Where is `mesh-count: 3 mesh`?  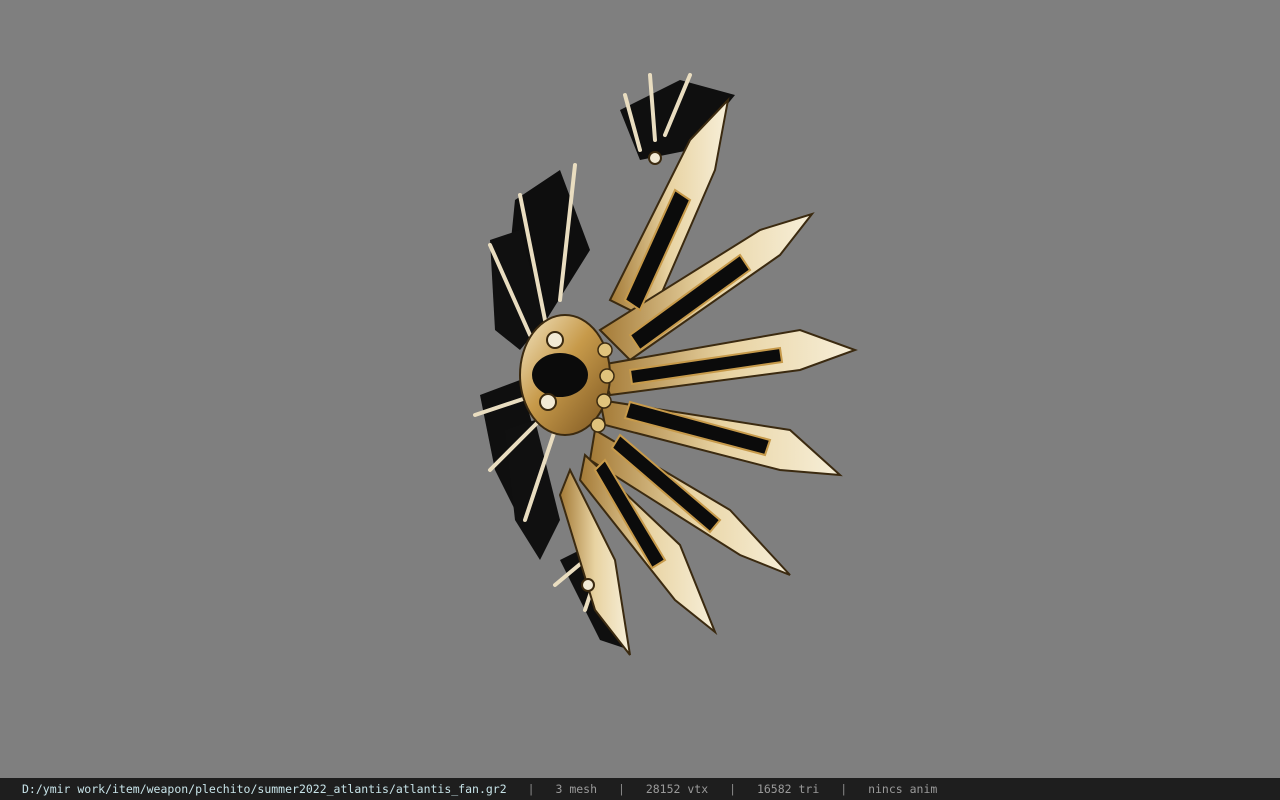
mesh-count: 3 mesh is located at coordinates (576, 789).